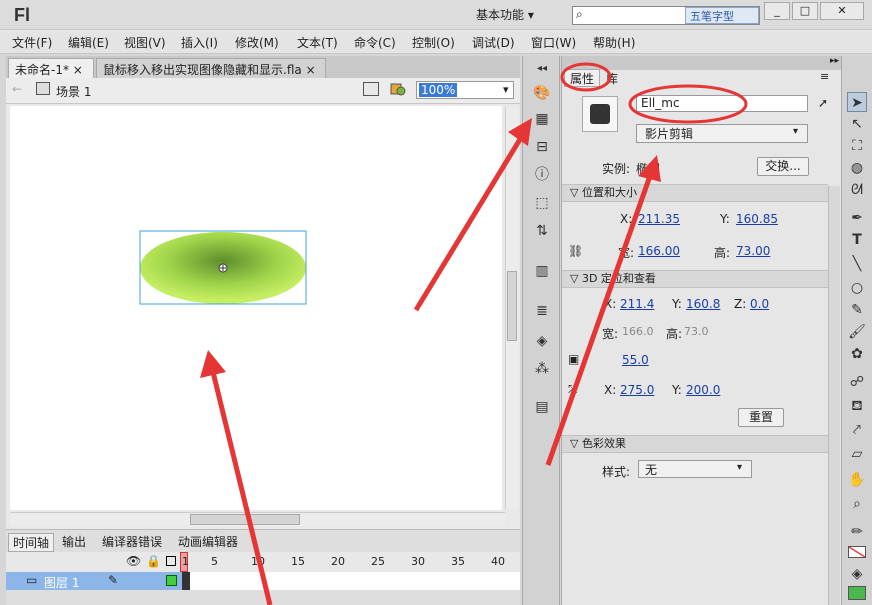 The height and width of the screenshot is (605, 872). I want to click on menu-insert: 插入(I), so click(199, 42).